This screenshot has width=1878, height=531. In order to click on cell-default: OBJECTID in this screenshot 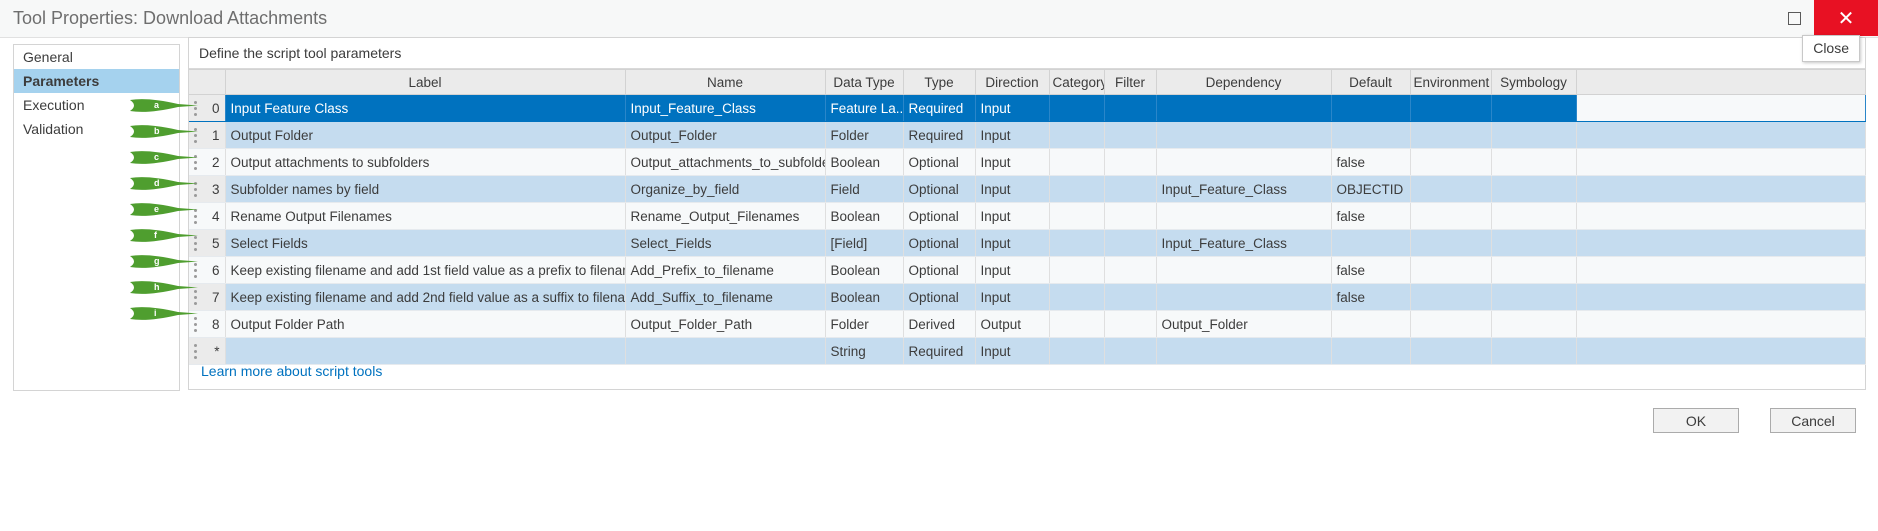, I will do `click(1371, 189)`.